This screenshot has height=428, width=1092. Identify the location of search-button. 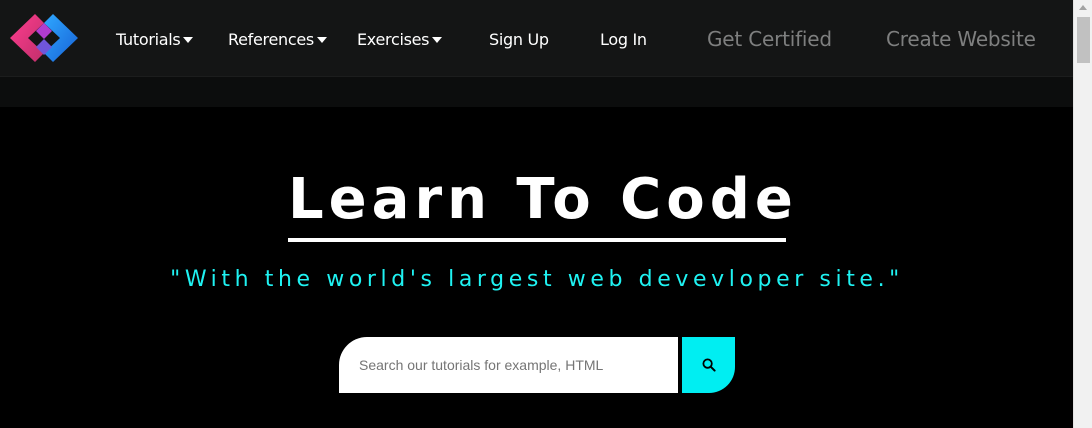
(708, 365).